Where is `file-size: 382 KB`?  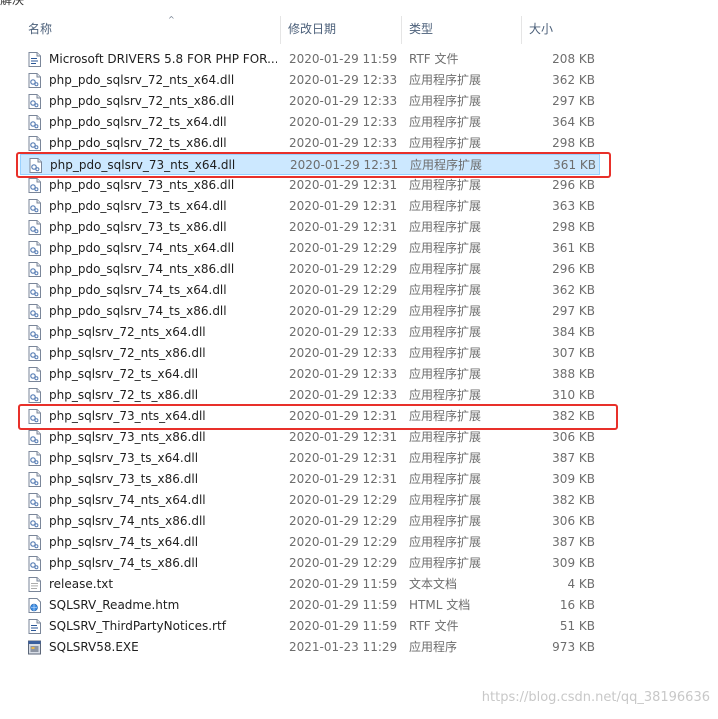
file-size: 382 KB is located at coordinates (573, 500).